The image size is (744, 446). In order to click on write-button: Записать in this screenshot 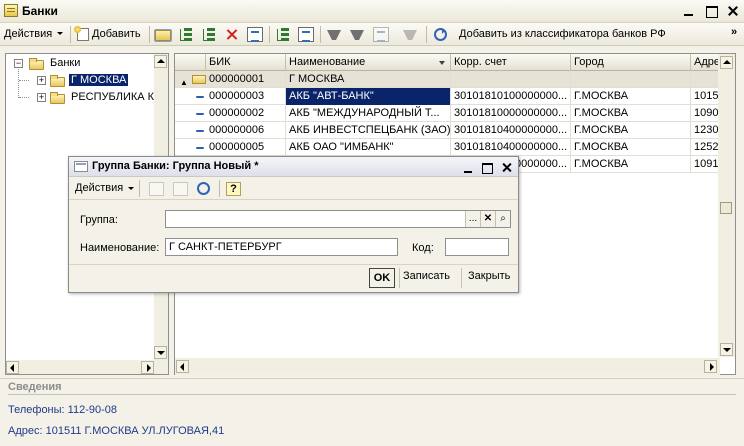, I will do `click(426, 276)`.